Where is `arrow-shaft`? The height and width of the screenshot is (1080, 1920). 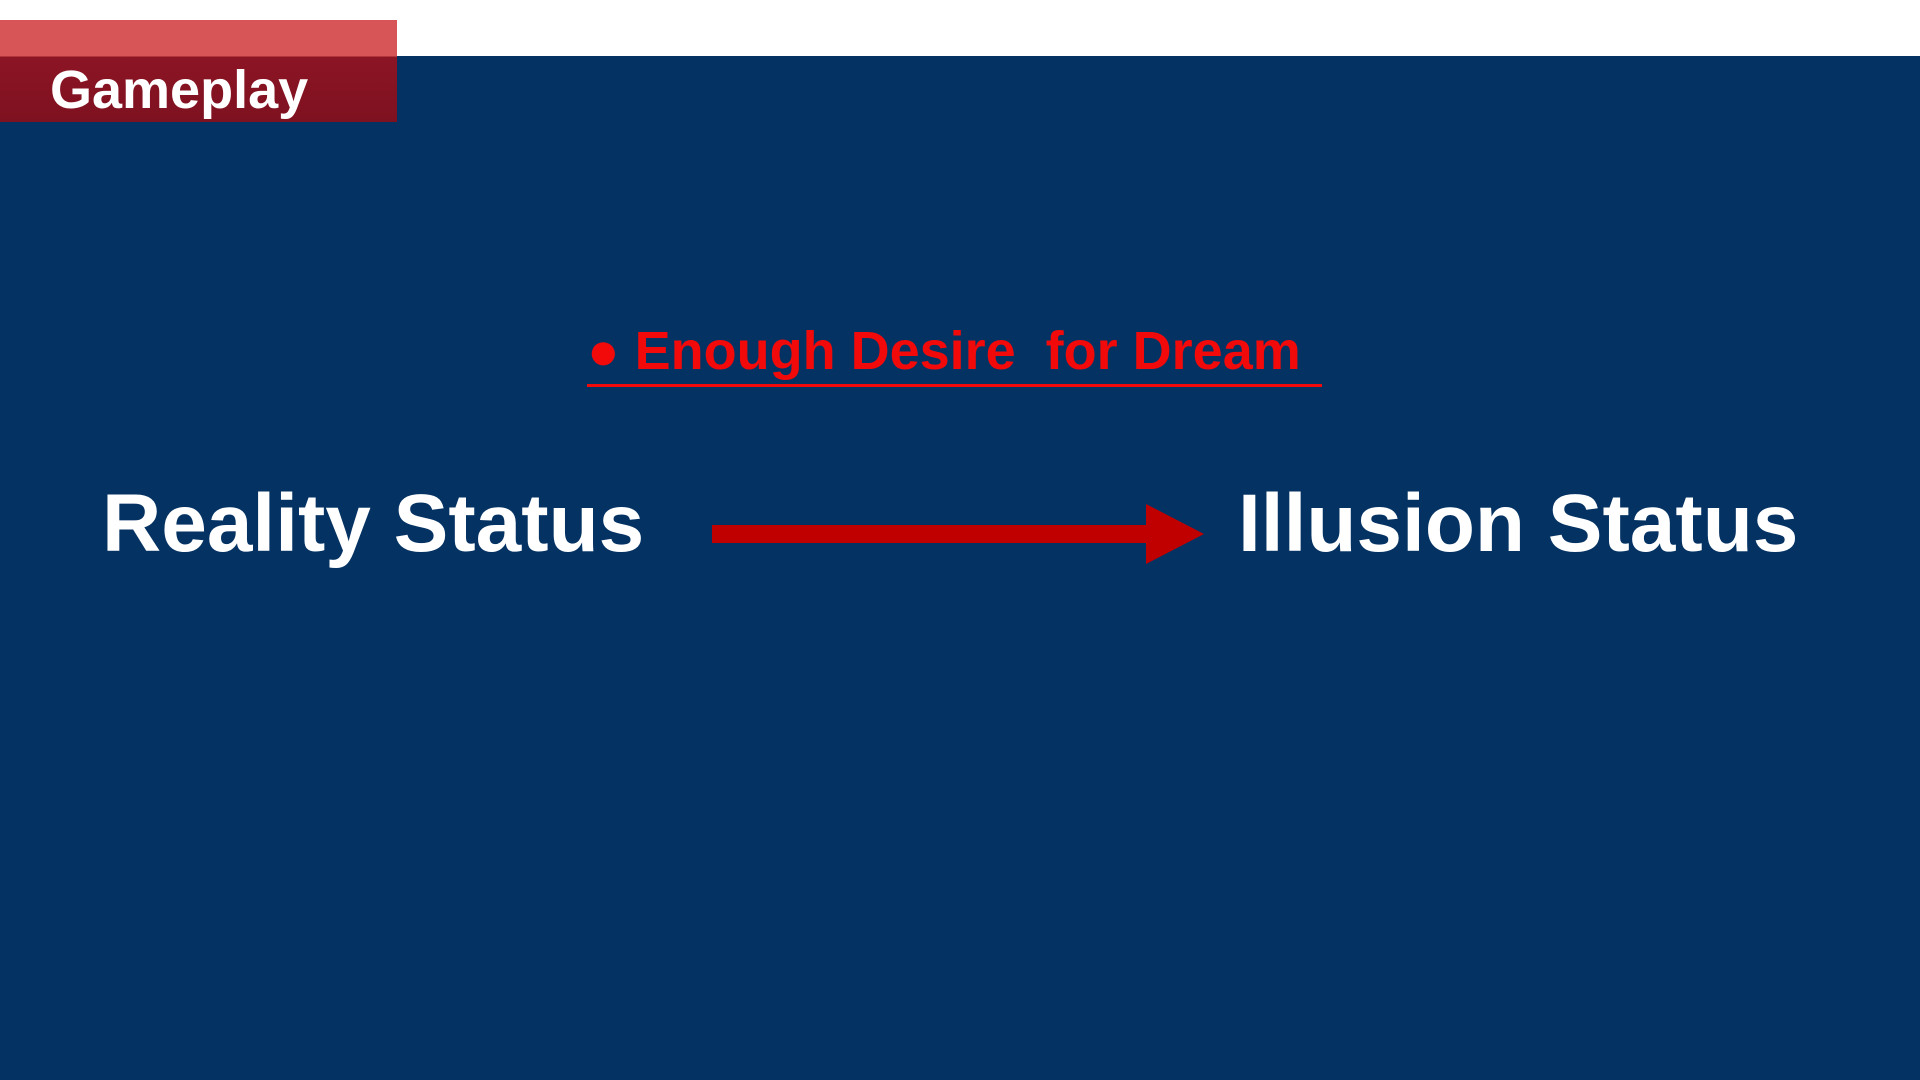 arrow-shaft is located at coordinates (932, 534).